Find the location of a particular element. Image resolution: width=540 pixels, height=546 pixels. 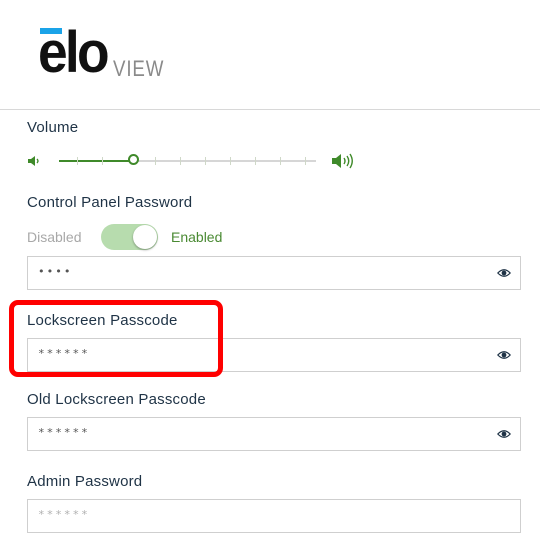

show-passcode-eye-icon is located at coordinates (504, 355).